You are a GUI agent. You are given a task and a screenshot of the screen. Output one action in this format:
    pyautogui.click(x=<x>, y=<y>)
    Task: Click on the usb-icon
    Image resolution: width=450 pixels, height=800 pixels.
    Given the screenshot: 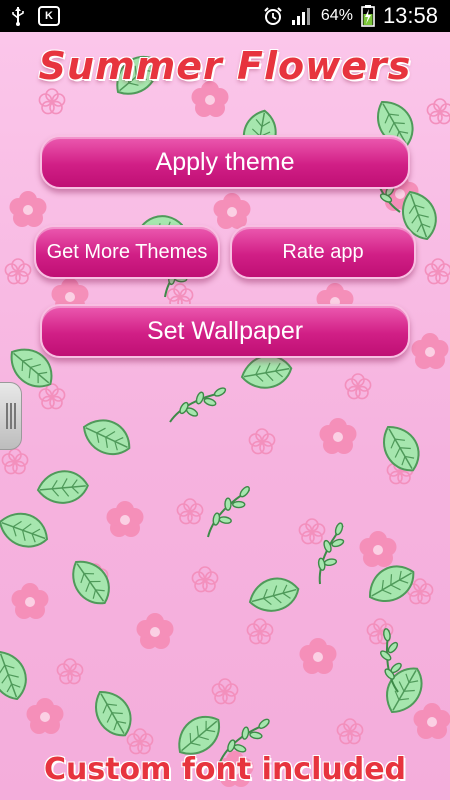 What is the action you would take?
    pyautogui.click(x=18, y=16)
    